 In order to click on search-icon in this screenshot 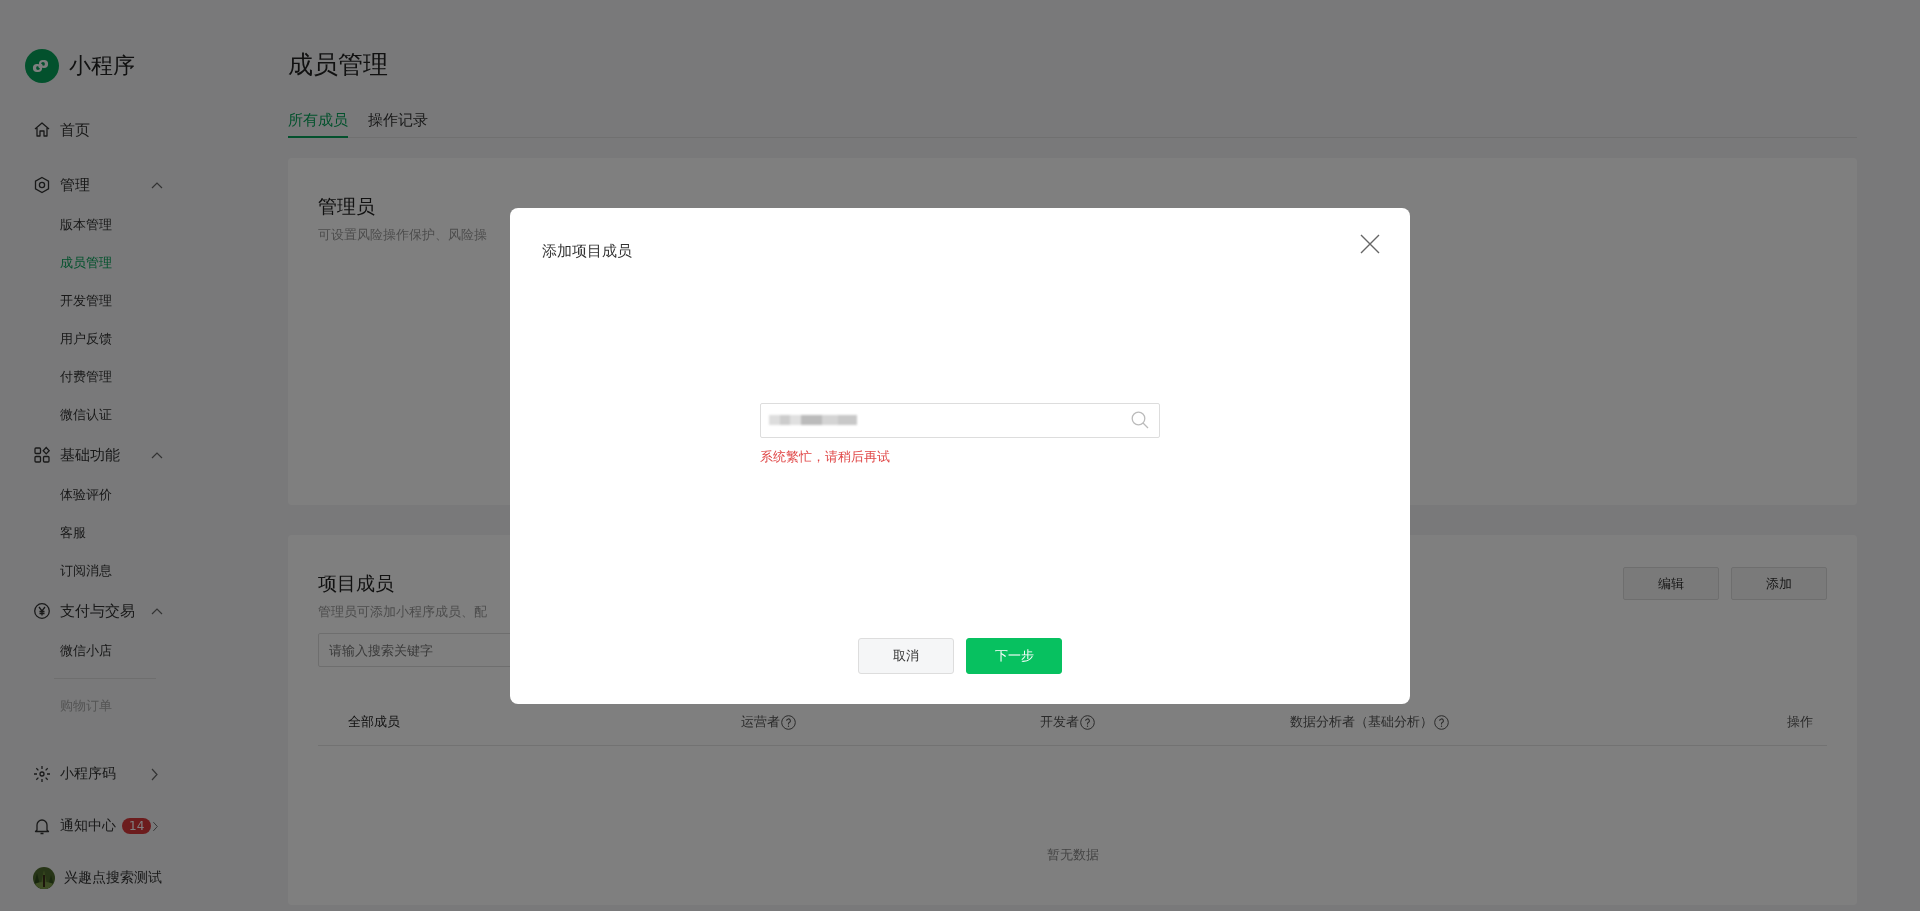, I will do `click(1140, 420)`.